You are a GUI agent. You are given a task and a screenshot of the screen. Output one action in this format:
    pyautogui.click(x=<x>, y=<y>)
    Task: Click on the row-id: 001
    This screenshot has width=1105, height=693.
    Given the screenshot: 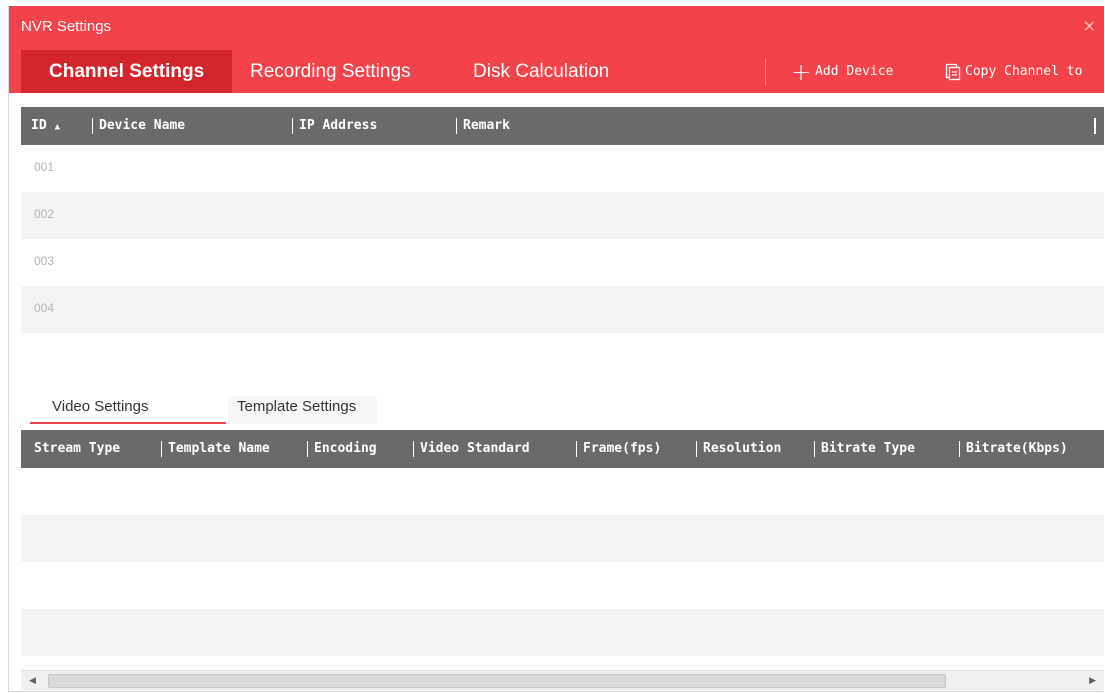 What is the action you would take?
    pyautogui.click(x=44, y=167)
    